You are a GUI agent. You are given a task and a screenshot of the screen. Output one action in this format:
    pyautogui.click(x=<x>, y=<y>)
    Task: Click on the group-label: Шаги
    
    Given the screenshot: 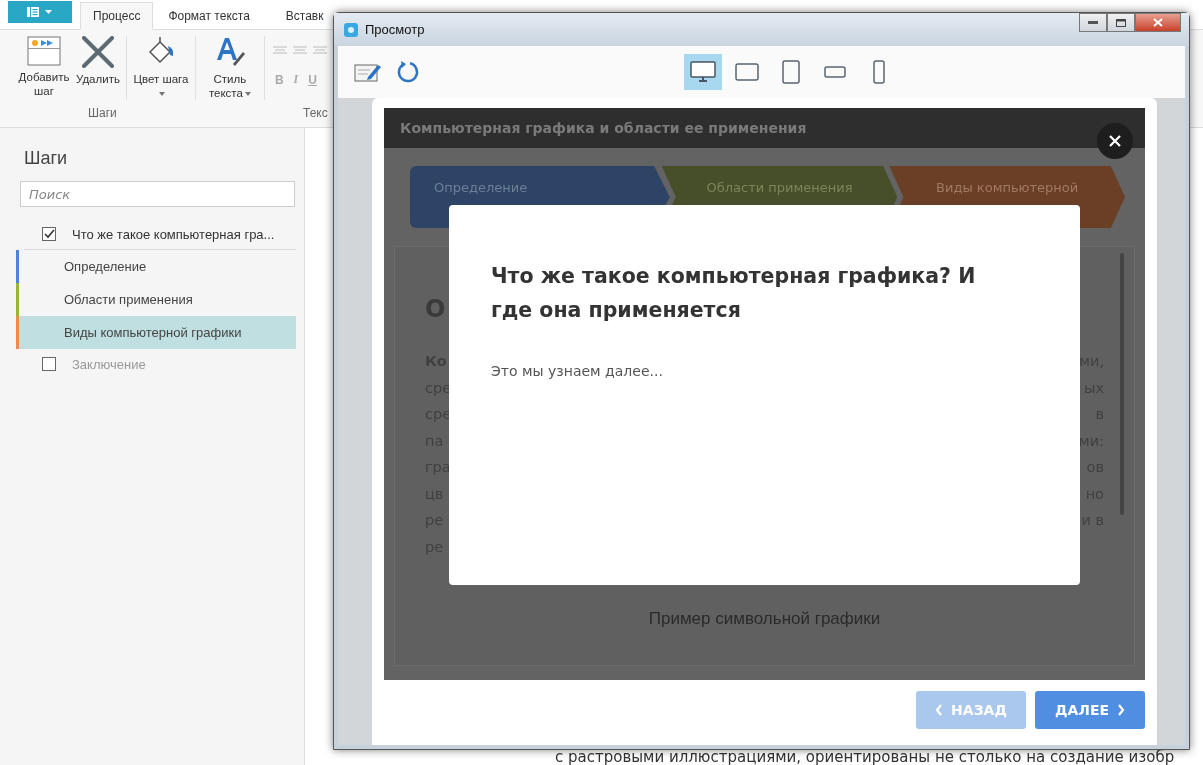 What is the action you would take?
    pyautogui.click(x=102, y=113)
    